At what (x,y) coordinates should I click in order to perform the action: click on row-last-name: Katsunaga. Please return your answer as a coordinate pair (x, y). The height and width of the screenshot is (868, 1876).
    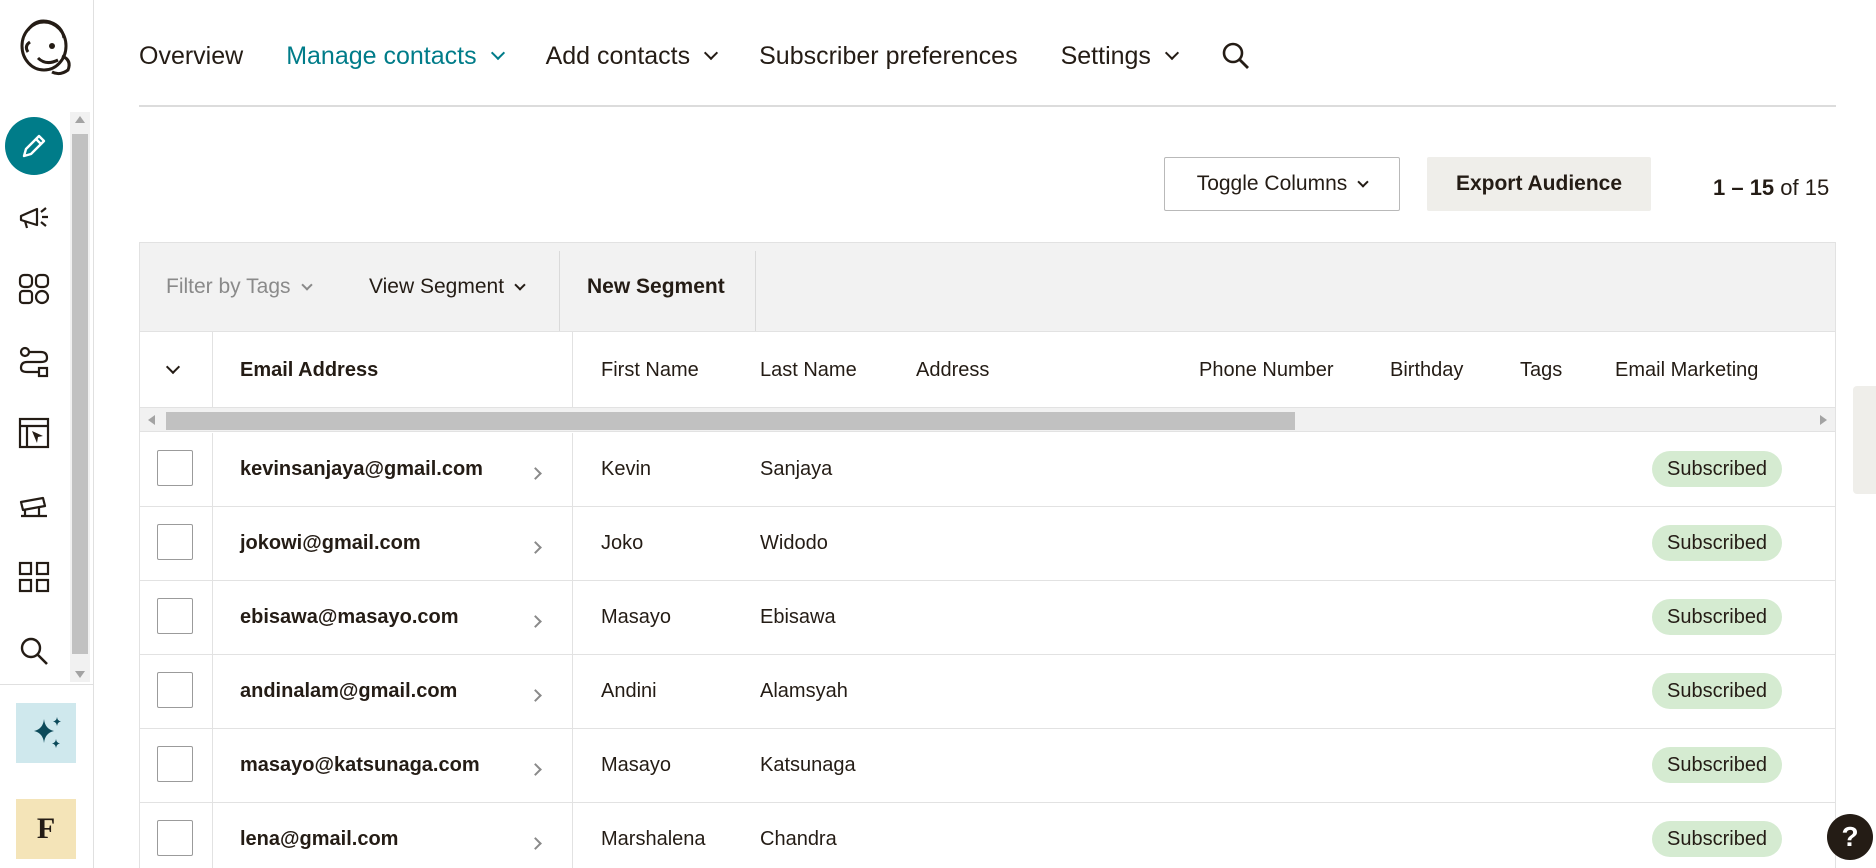
    Looking at the image, I should click on (808, 765).